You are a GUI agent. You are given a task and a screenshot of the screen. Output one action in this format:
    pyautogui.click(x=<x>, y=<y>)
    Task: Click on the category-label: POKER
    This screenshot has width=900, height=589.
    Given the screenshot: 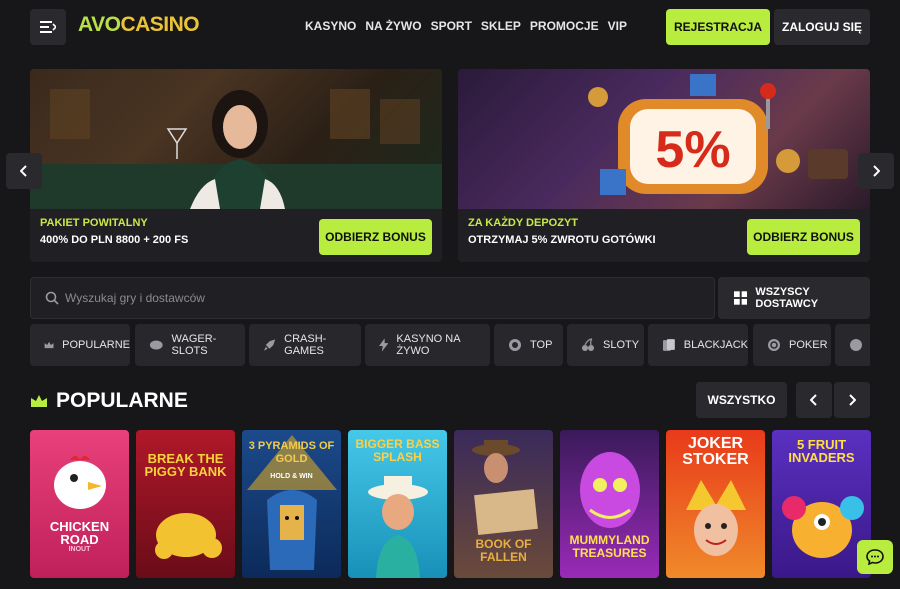 What is the action you would take?
    pyautogui.click(x=808, y=345)
    